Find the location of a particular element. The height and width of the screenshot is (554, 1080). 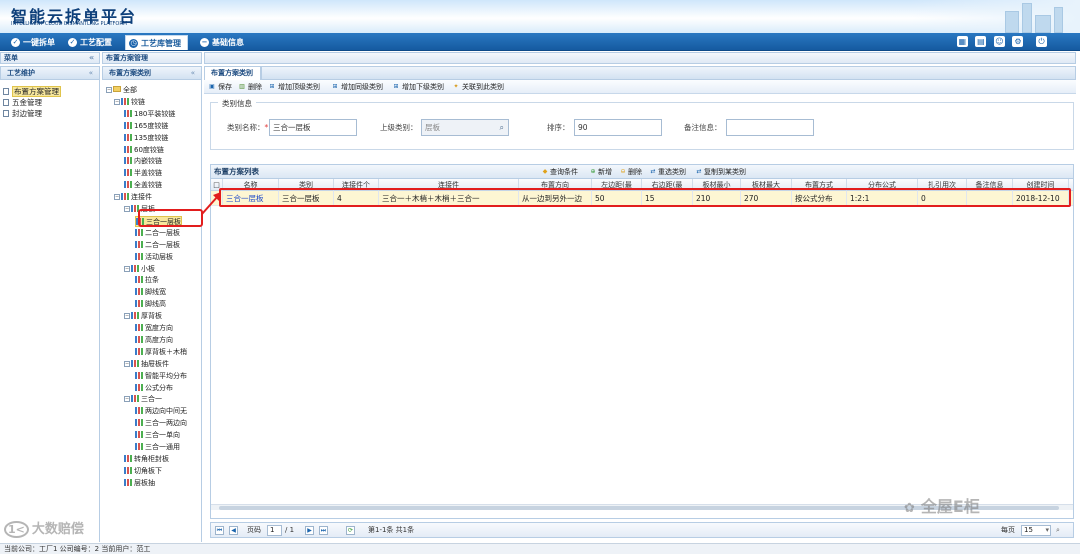

tree-leaf: 高度方向 is located at coordinates (154, 340).